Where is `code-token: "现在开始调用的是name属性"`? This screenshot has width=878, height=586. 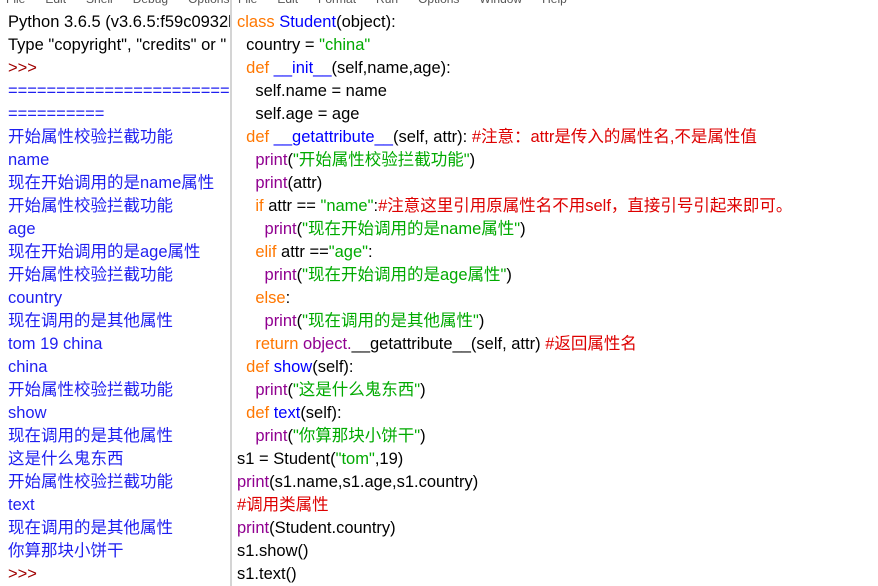
code-token: "现在开始调用的是name属性" is located at coordinates (411, 229).